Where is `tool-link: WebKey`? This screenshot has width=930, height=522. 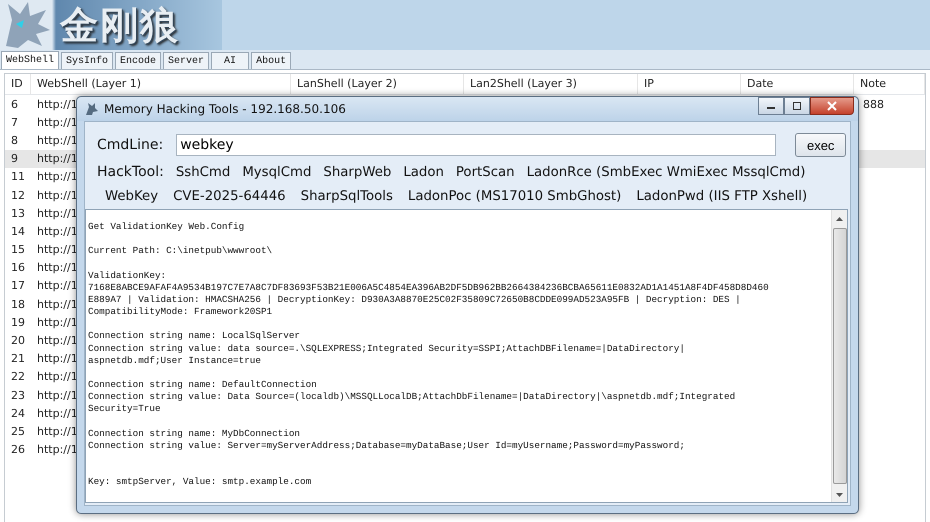 tool-link: WebKey is located at coordinates (131, 196).